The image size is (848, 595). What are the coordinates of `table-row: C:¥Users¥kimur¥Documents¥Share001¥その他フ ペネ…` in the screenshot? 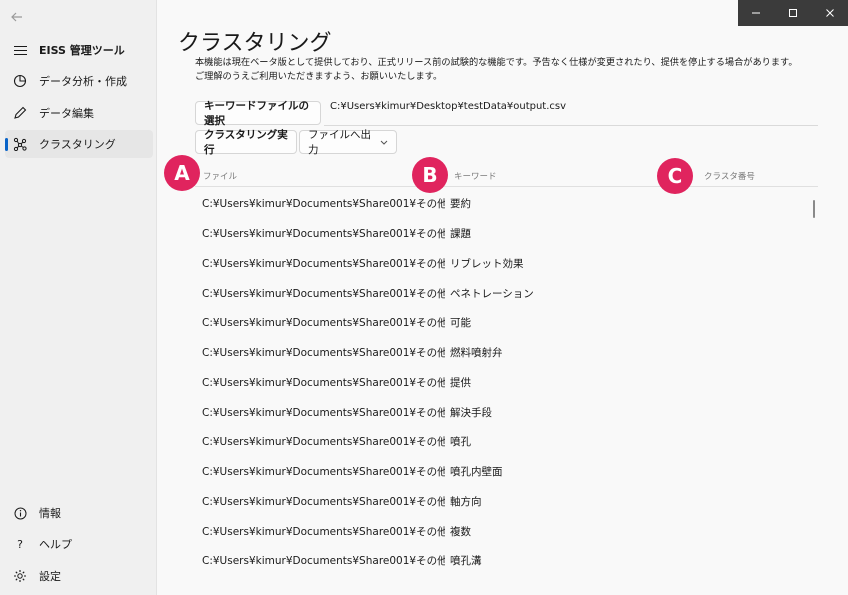 It's located at (506, 293).